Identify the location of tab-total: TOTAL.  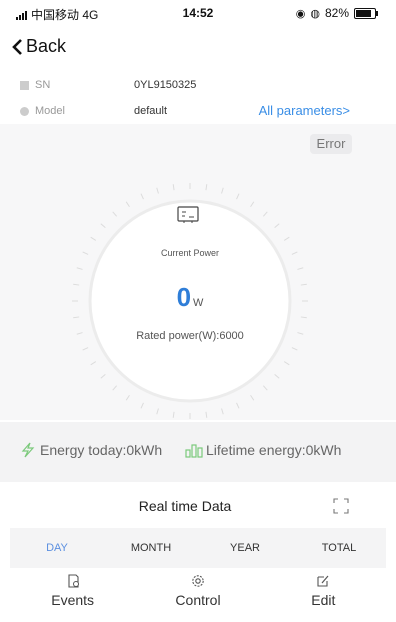
(339, 548).